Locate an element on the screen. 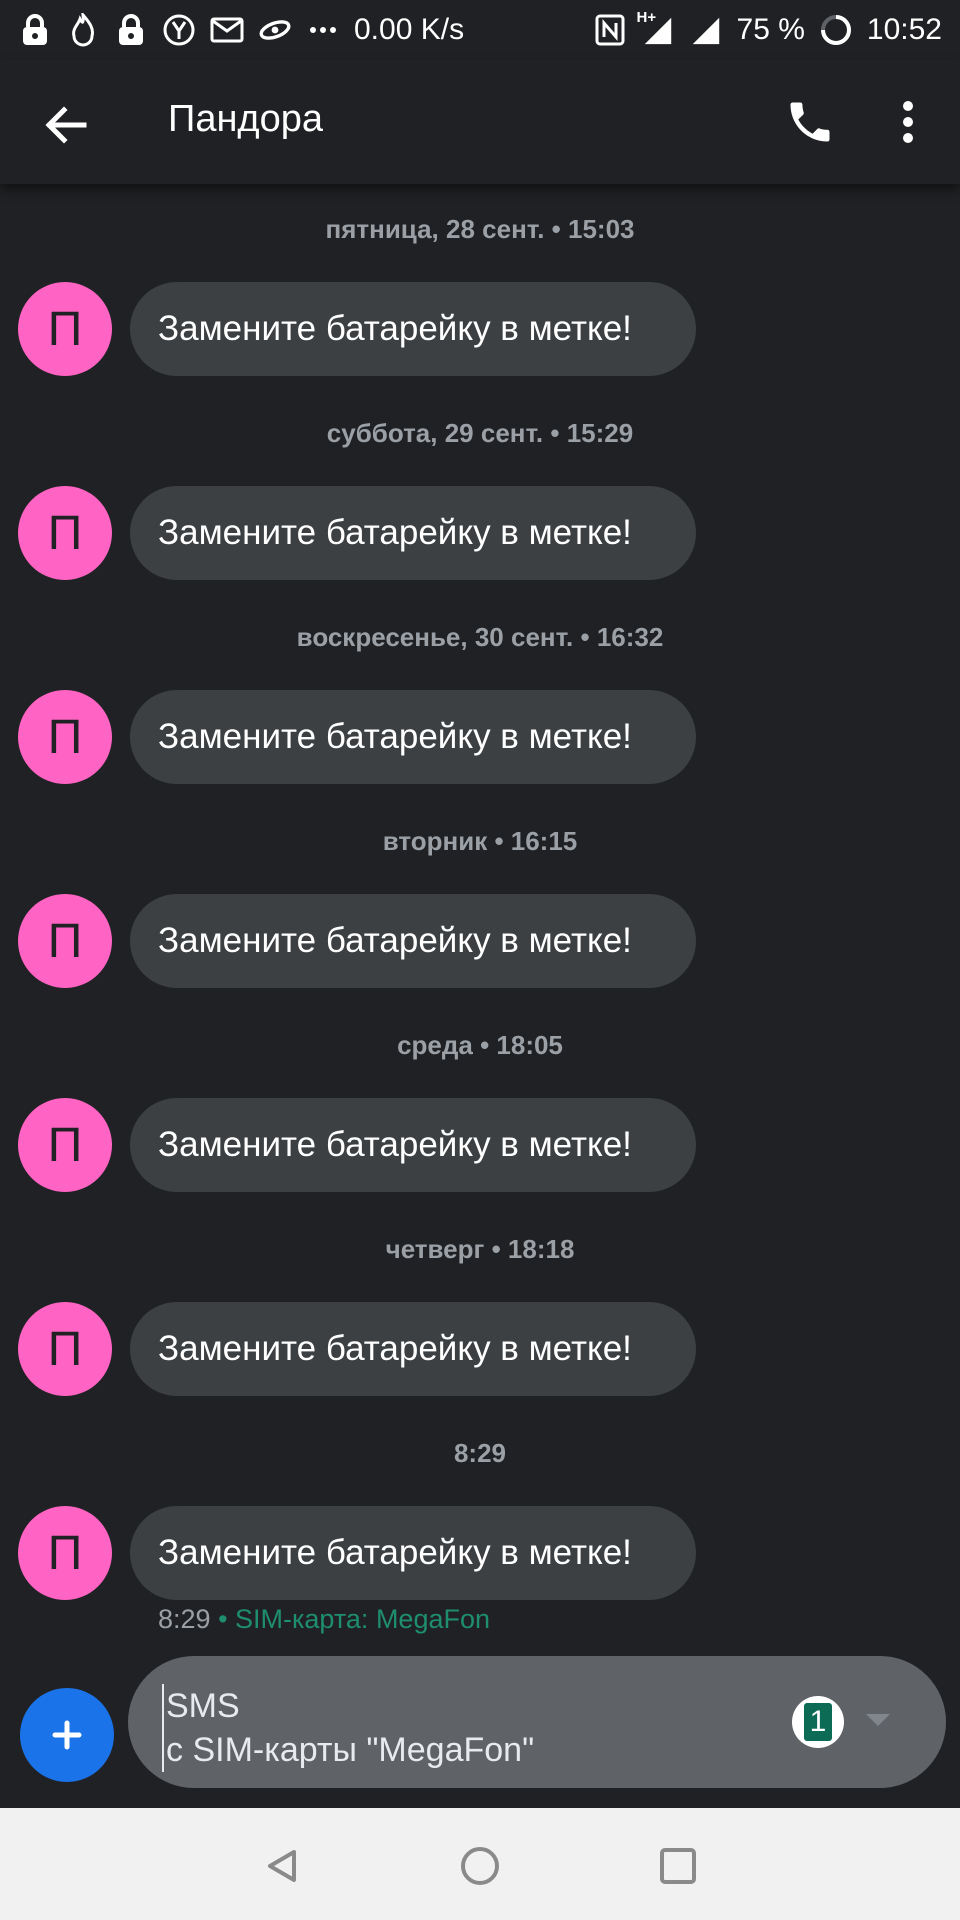 Image resolution: width=960 pixels, height=1920 pixels. message-timestamp: воскресенье, 30 сент. • 16:32 is located at coordinates (480, 637).